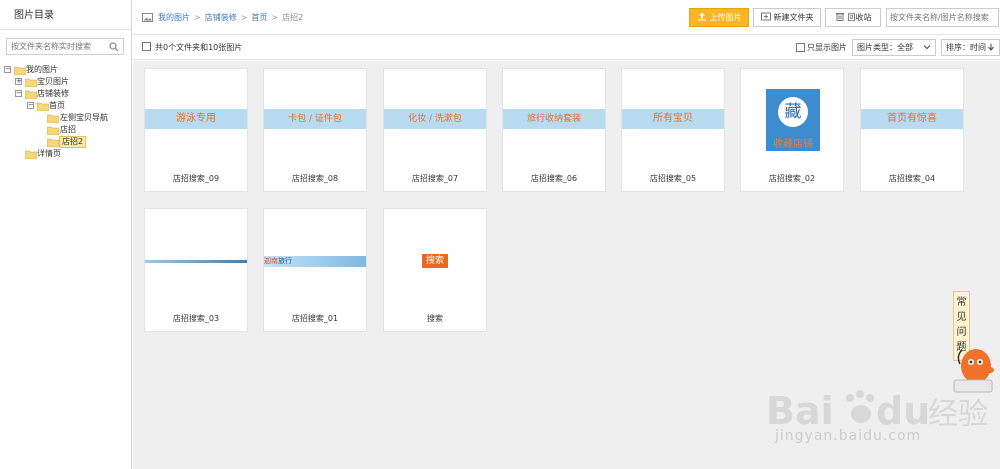  Describe the element at coordinates (146, 46) in the screenshot. I see `select-all-checkbox` at that location.